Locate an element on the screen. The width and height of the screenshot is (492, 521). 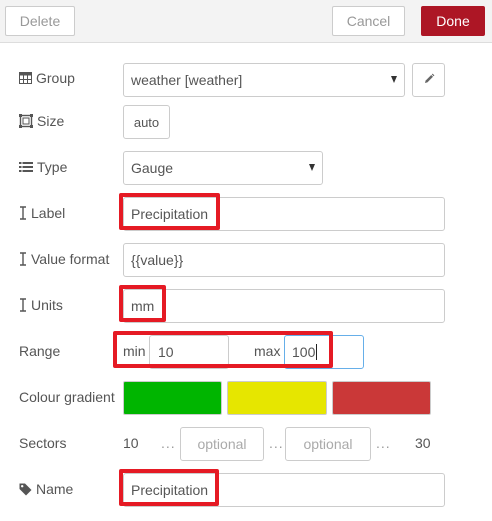
sector-1-input: optional is located at coordinates (222, 444).